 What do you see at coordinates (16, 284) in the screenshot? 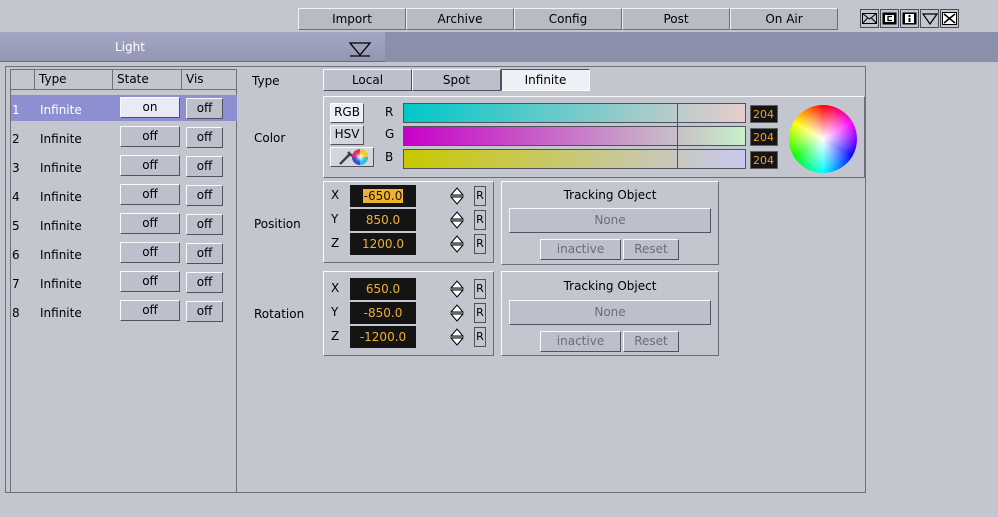
I see `row-number: 7` at bounding box center [16, 284].